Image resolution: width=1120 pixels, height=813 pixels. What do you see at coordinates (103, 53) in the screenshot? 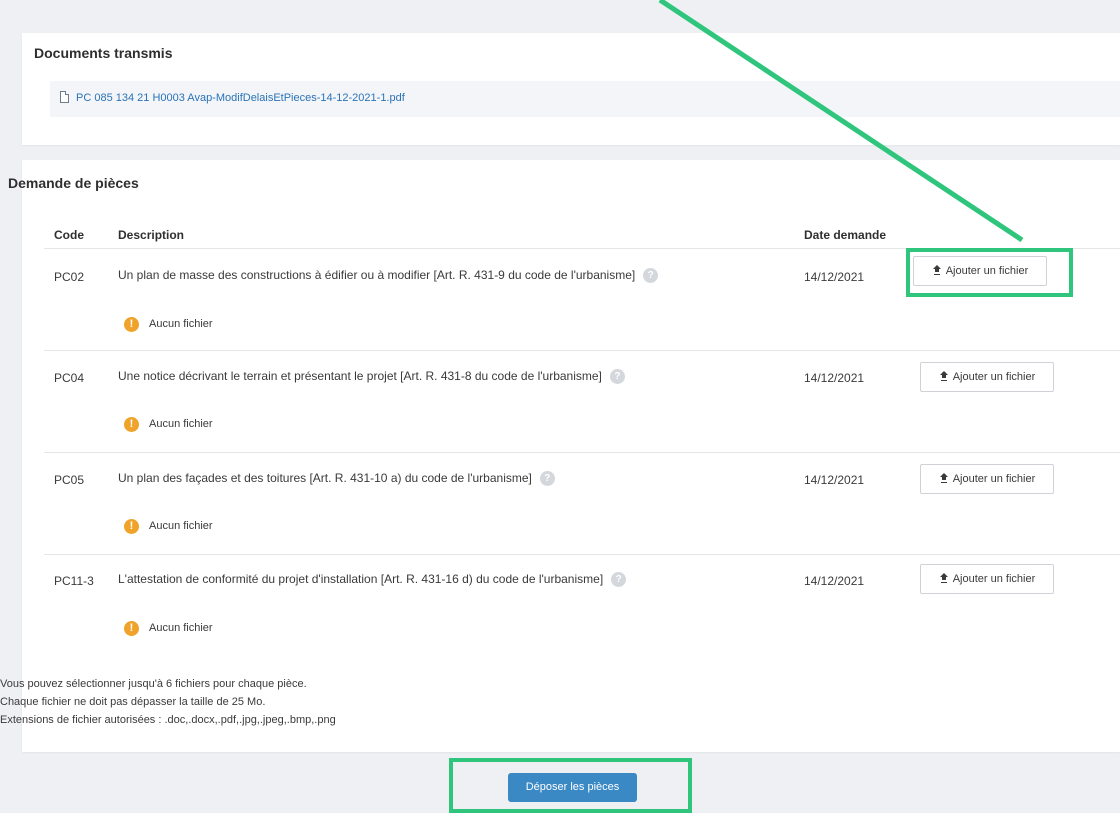
I see `documents-title: Documents transmis` at bounding box center [103, 53].